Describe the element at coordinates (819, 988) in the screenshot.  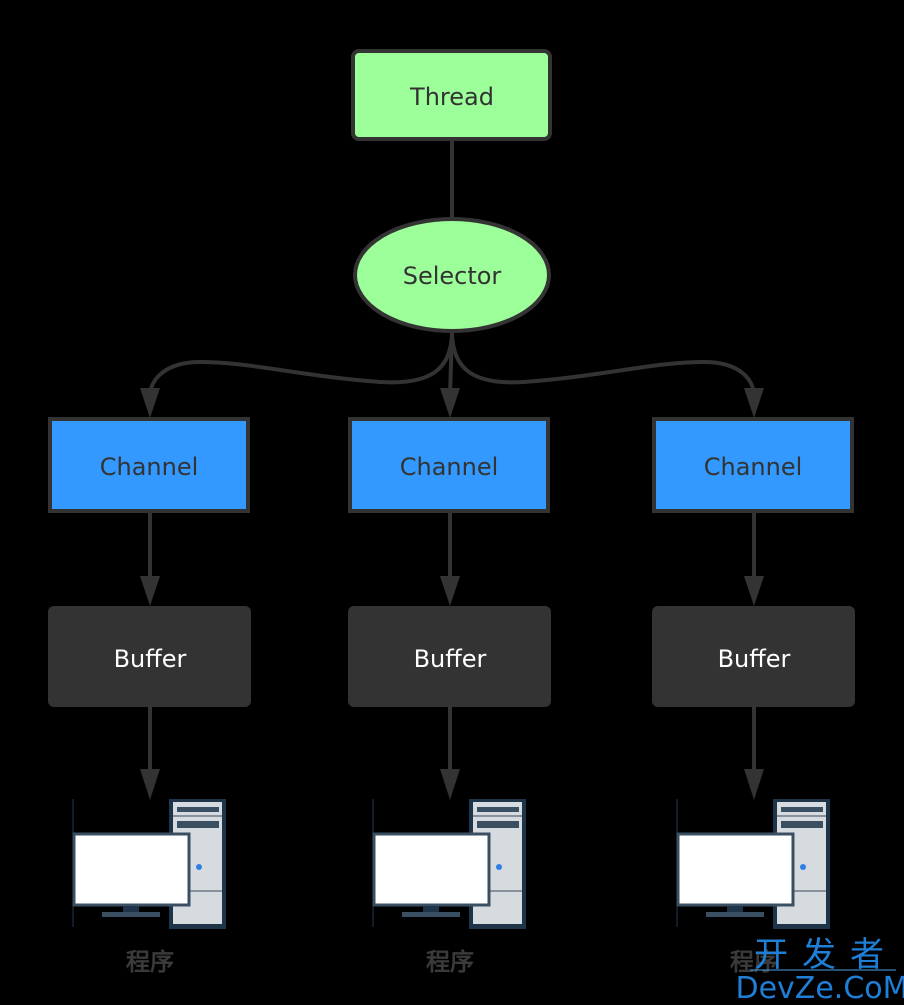
I see `watermark-english: DevZe.CoM` at that location.